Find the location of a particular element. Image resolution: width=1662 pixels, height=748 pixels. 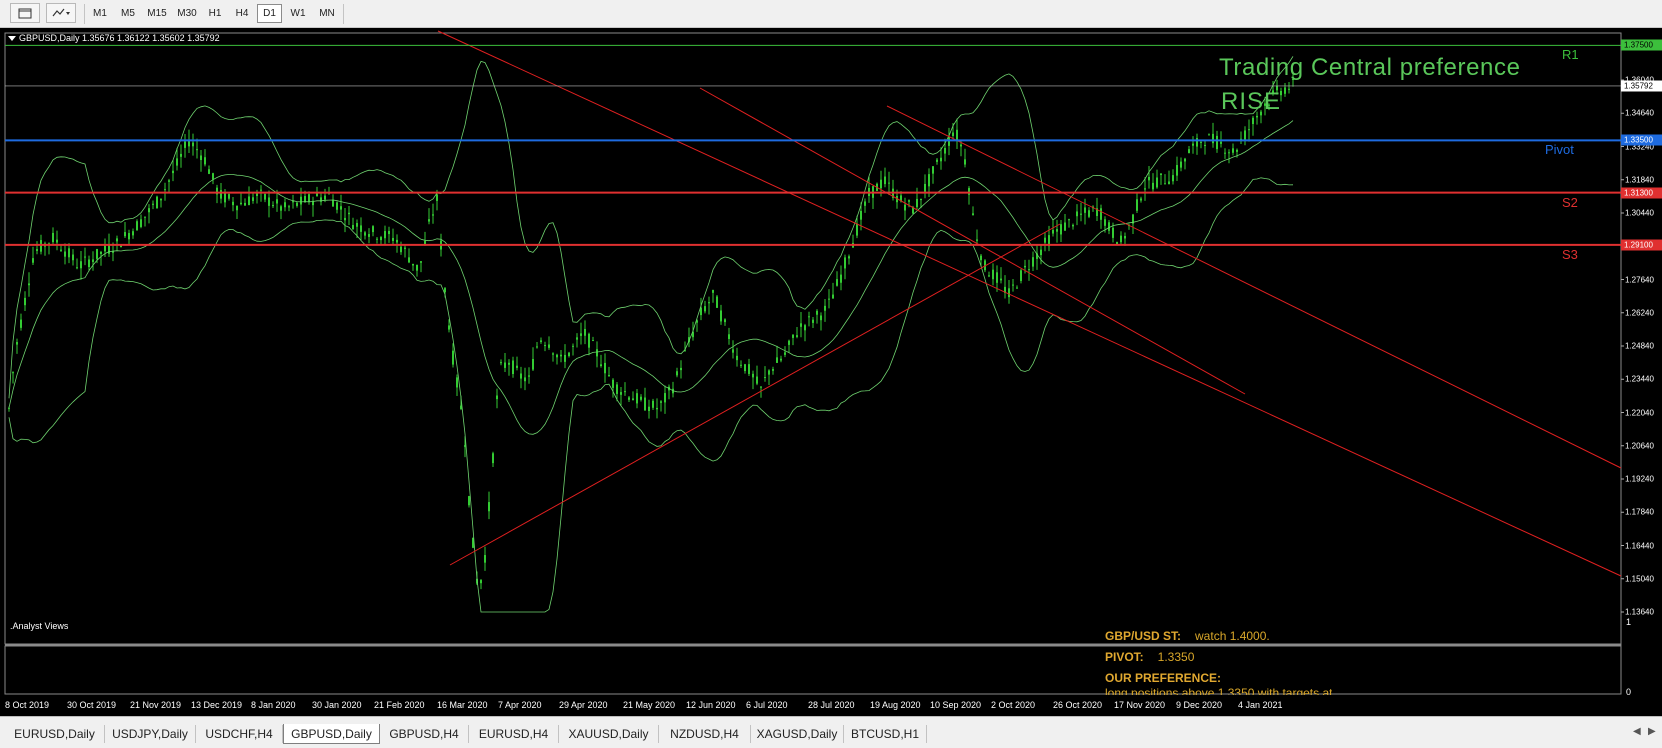

dropdown-triangle-icon is located at coordinates (12, 39).